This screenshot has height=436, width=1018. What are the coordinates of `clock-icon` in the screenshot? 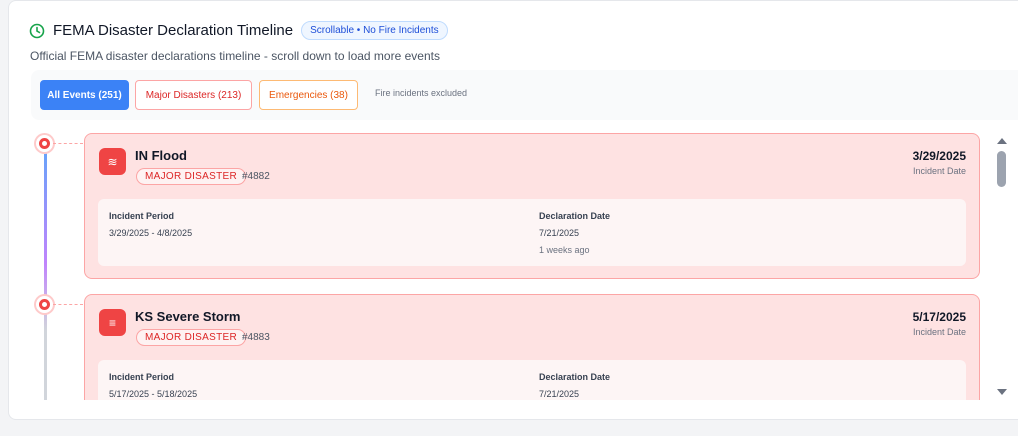 It's located at (37, 31).